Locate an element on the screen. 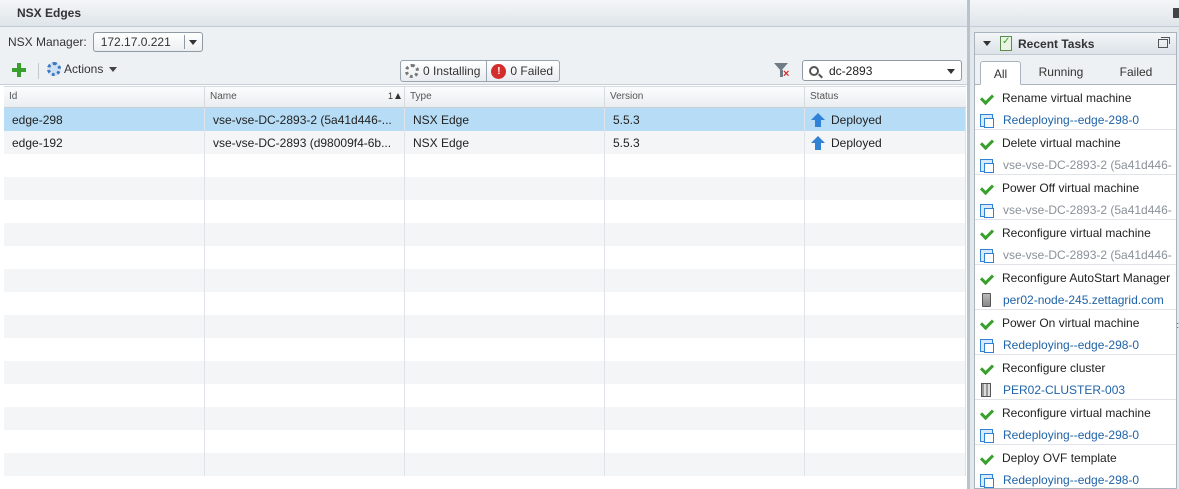 Image resolution: width=1179 pixels, height=489 pixels. clear-filter-icon: × is located at coordinates (782, 71).